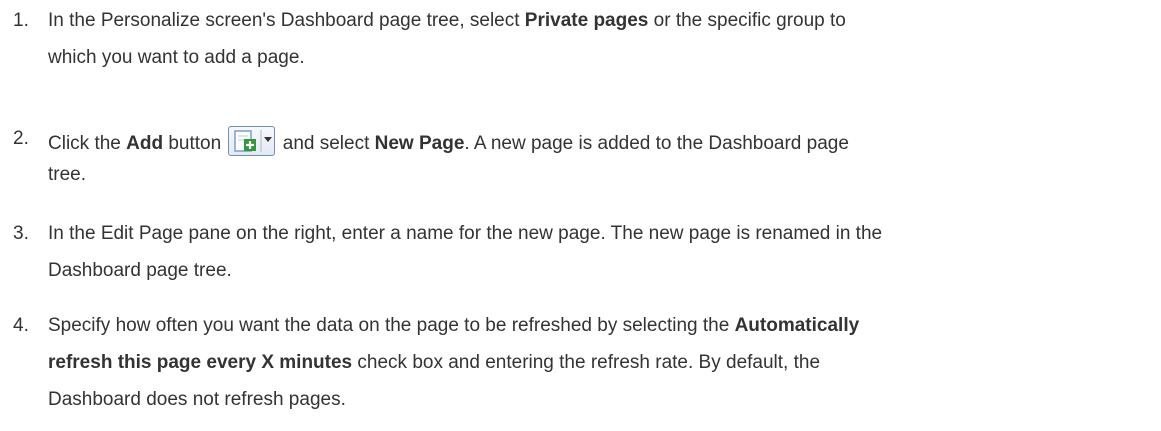 The height and width of the screenshot is (431, 1161). Describe the element at coordinates (747, 20) in the screenshot. I see `text: or the specific group to` at that location.